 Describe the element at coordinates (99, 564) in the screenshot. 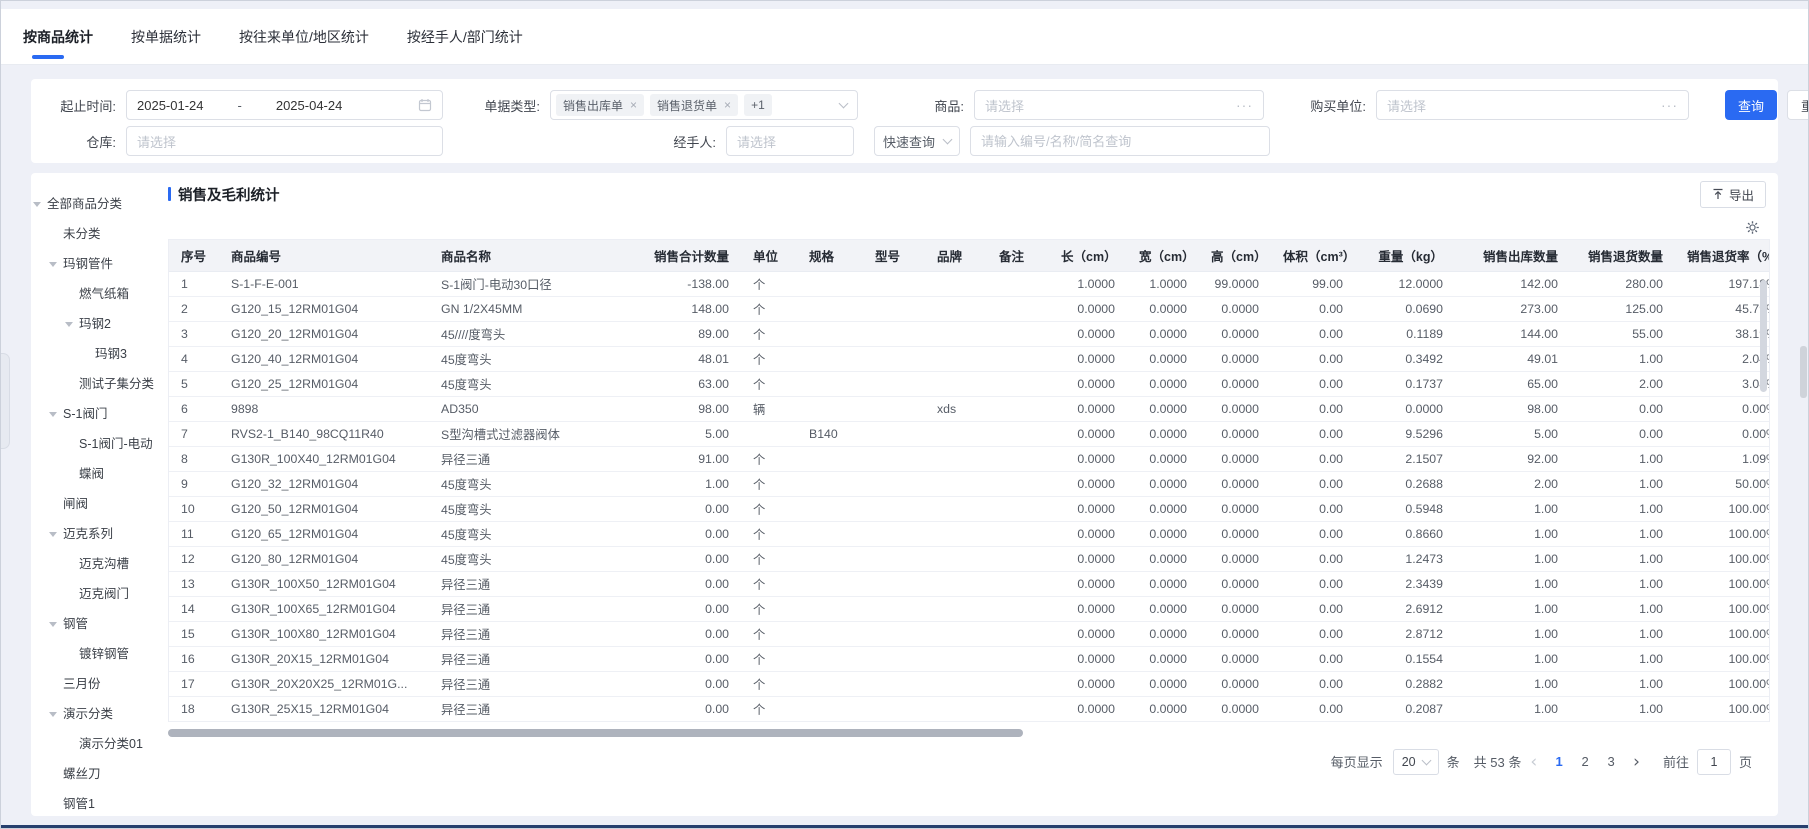

I see `tree-item: 迈克沟槽` at that location.